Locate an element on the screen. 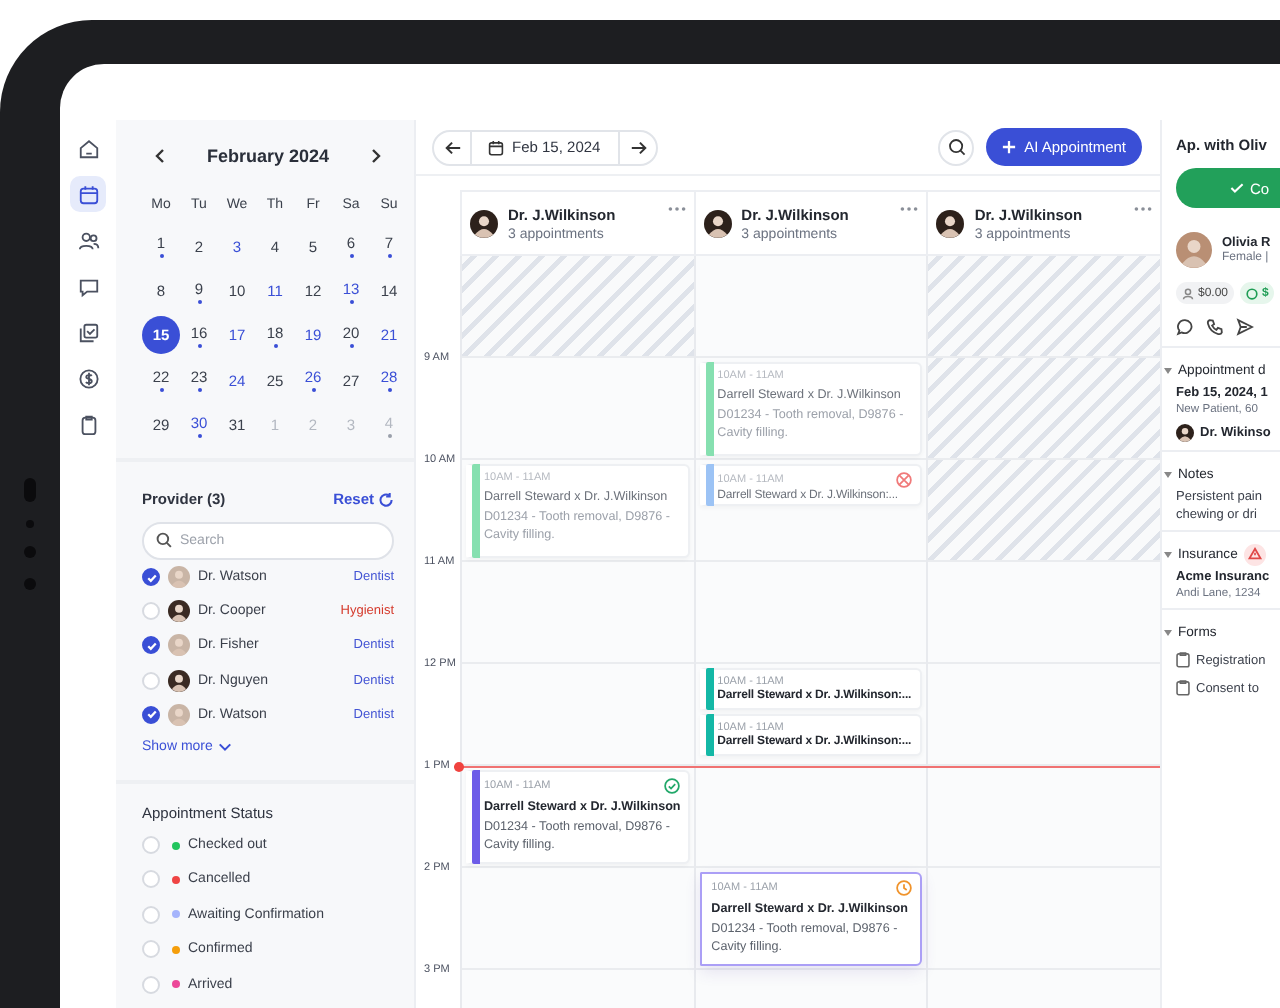 This screenshot has width=1280, height=1008. check-icon is located at coordinates (1237, 188).